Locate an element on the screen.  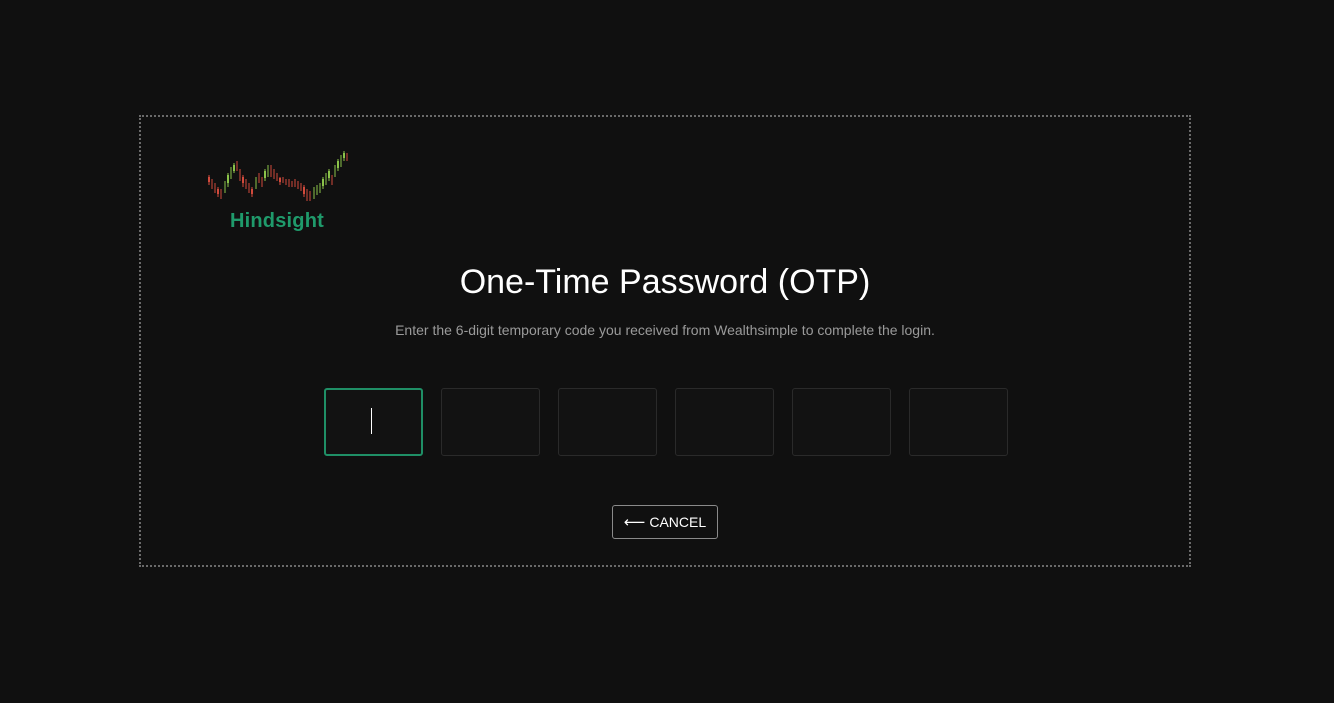
page-title: One-Time Password (OTP) is located at coordinates (665, 282).